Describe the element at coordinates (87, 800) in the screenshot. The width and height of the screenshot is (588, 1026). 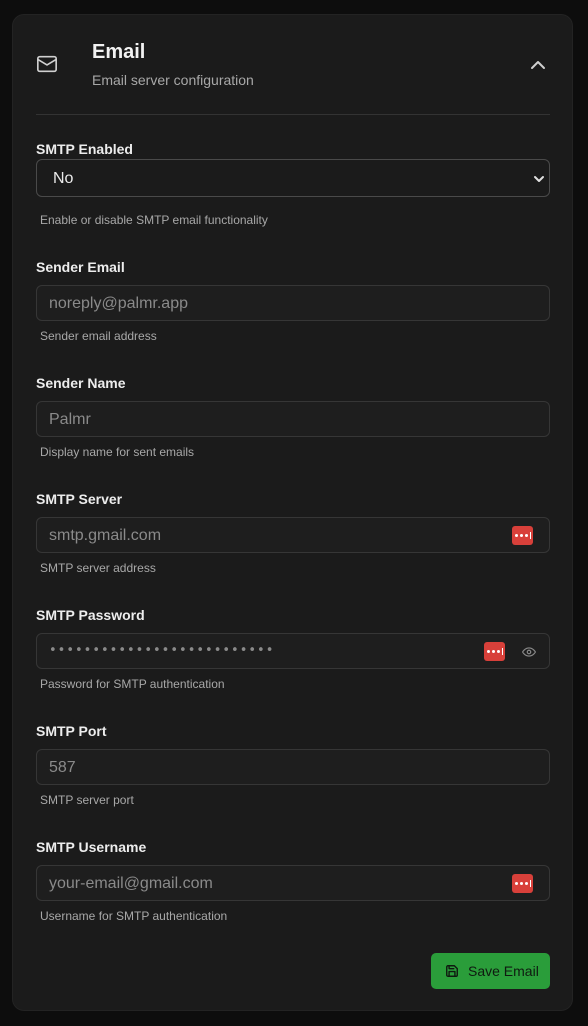
I see `smtp-port-help: SMTP server port` at that location.